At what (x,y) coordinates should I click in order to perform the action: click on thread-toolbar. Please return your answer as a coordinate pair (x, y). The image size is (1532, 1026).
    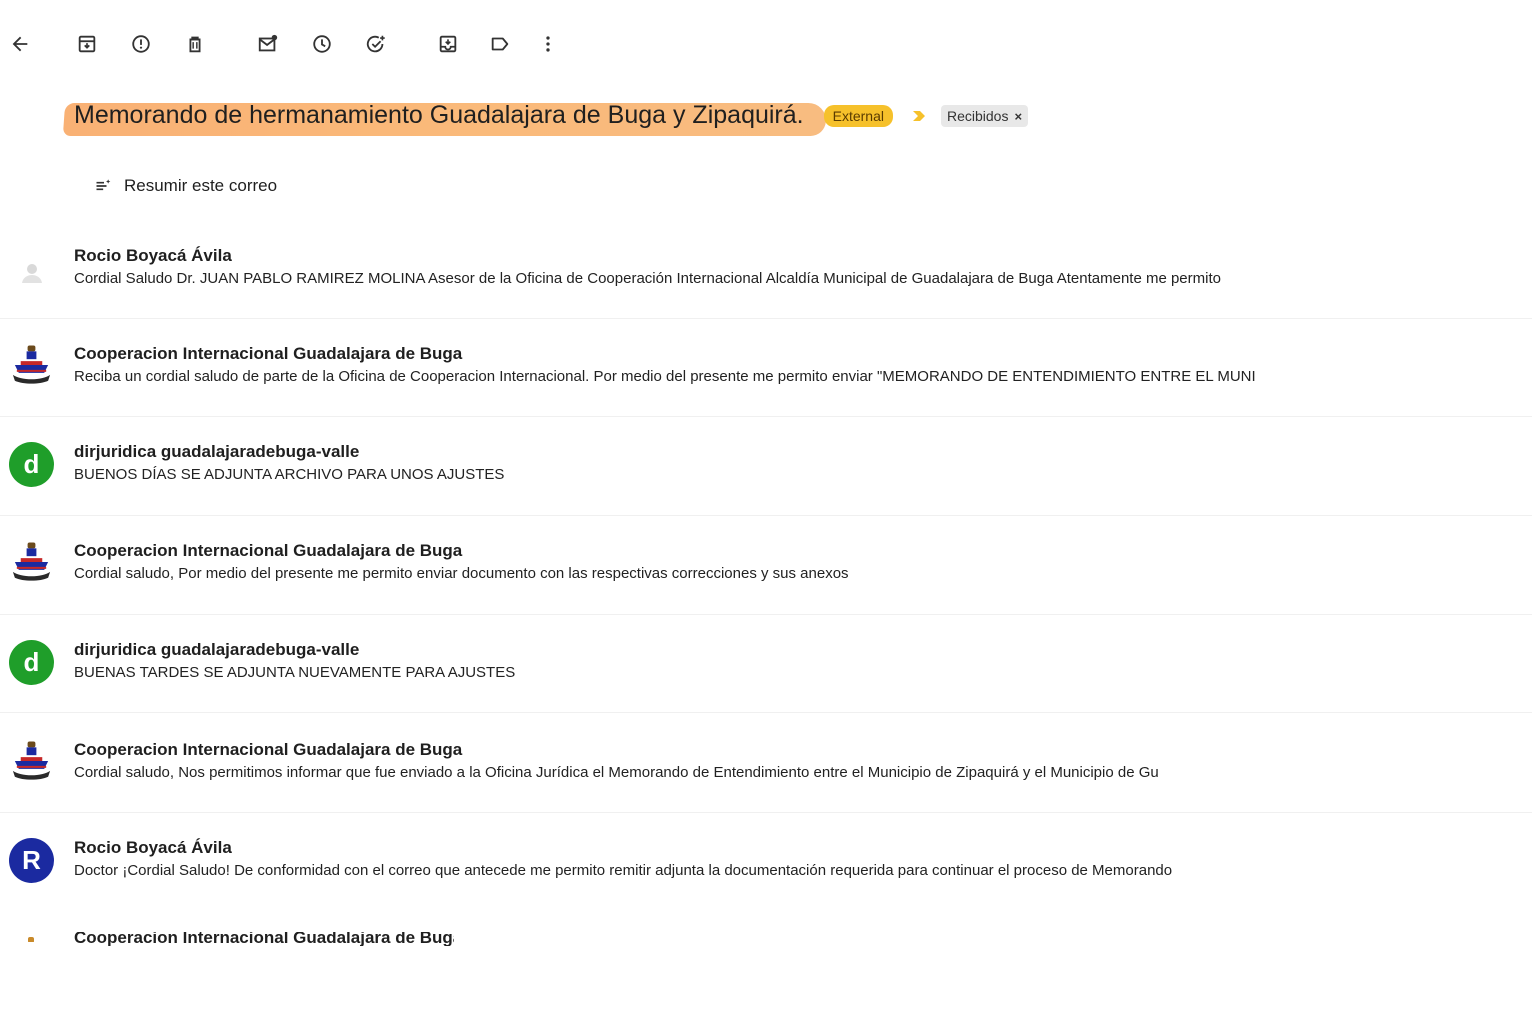
    Looking at the image, I should click on (300, 44).